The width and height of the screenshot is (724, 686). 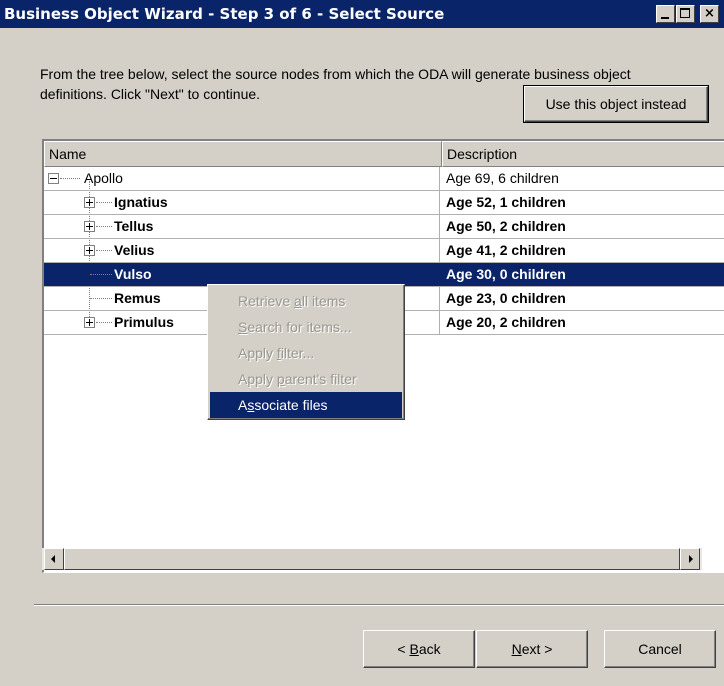 I want to click on cancel-button: Cancel, so click(x=660, y=649).